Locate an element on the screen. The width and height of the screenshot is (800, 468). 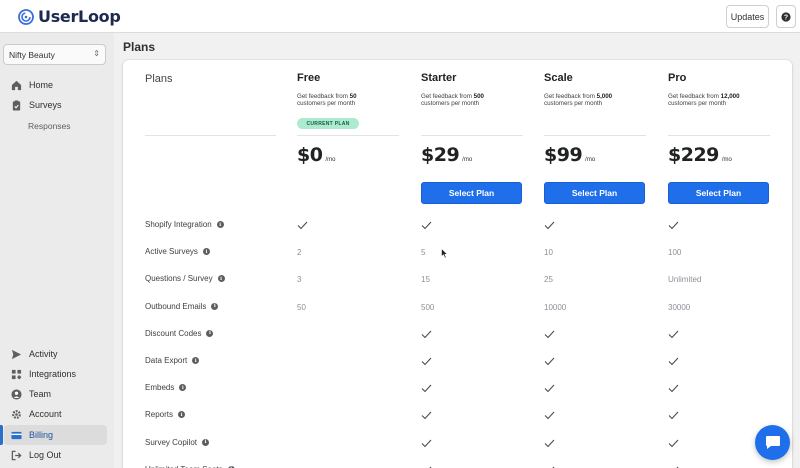
feature-label-text: Active Surveys is located at coordinates (171, 252).